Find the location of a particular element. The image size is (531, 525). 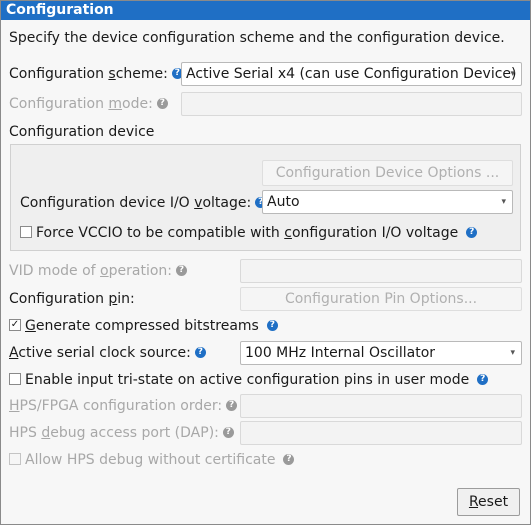

io-voltage-value: Auto is located at coordinates (283, 202).